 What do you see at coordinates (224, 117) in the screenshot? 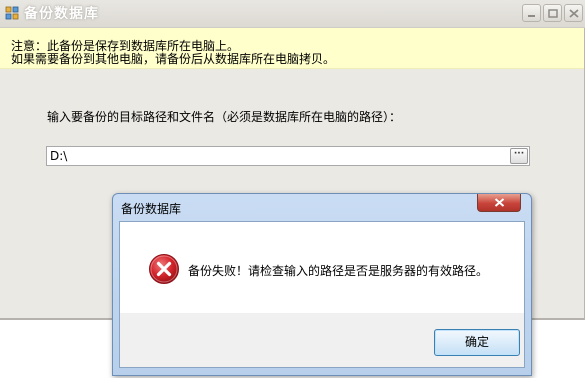
I see `path-prompt-label: 输入要备份的目标路径和文件名（必须是数据库所在电脑的路径）：` at bounding box center [224, 117].